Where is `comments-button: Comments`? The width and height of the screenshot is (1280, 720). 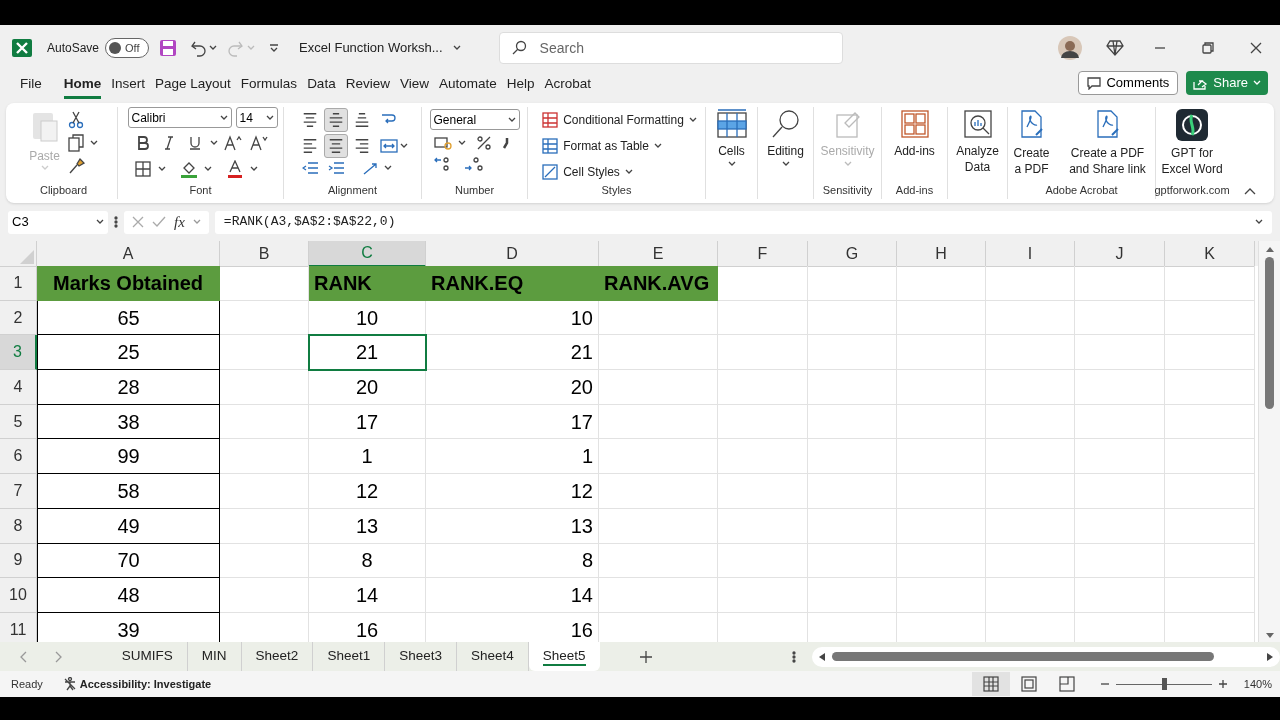
comments-button: Comments is located at coordinates (1128, 83).